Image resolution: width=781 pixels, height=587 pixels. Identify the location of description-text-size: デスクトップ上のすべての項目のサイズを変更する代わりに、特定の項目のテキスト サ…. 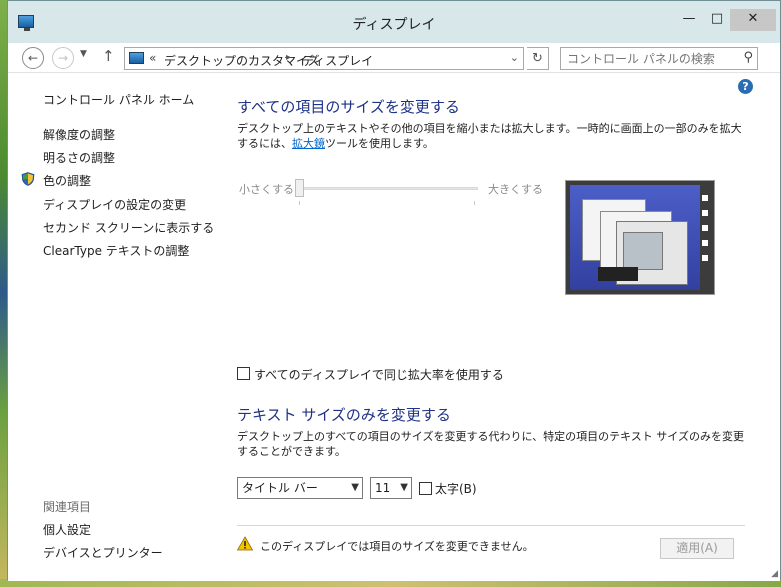
(490, 444).